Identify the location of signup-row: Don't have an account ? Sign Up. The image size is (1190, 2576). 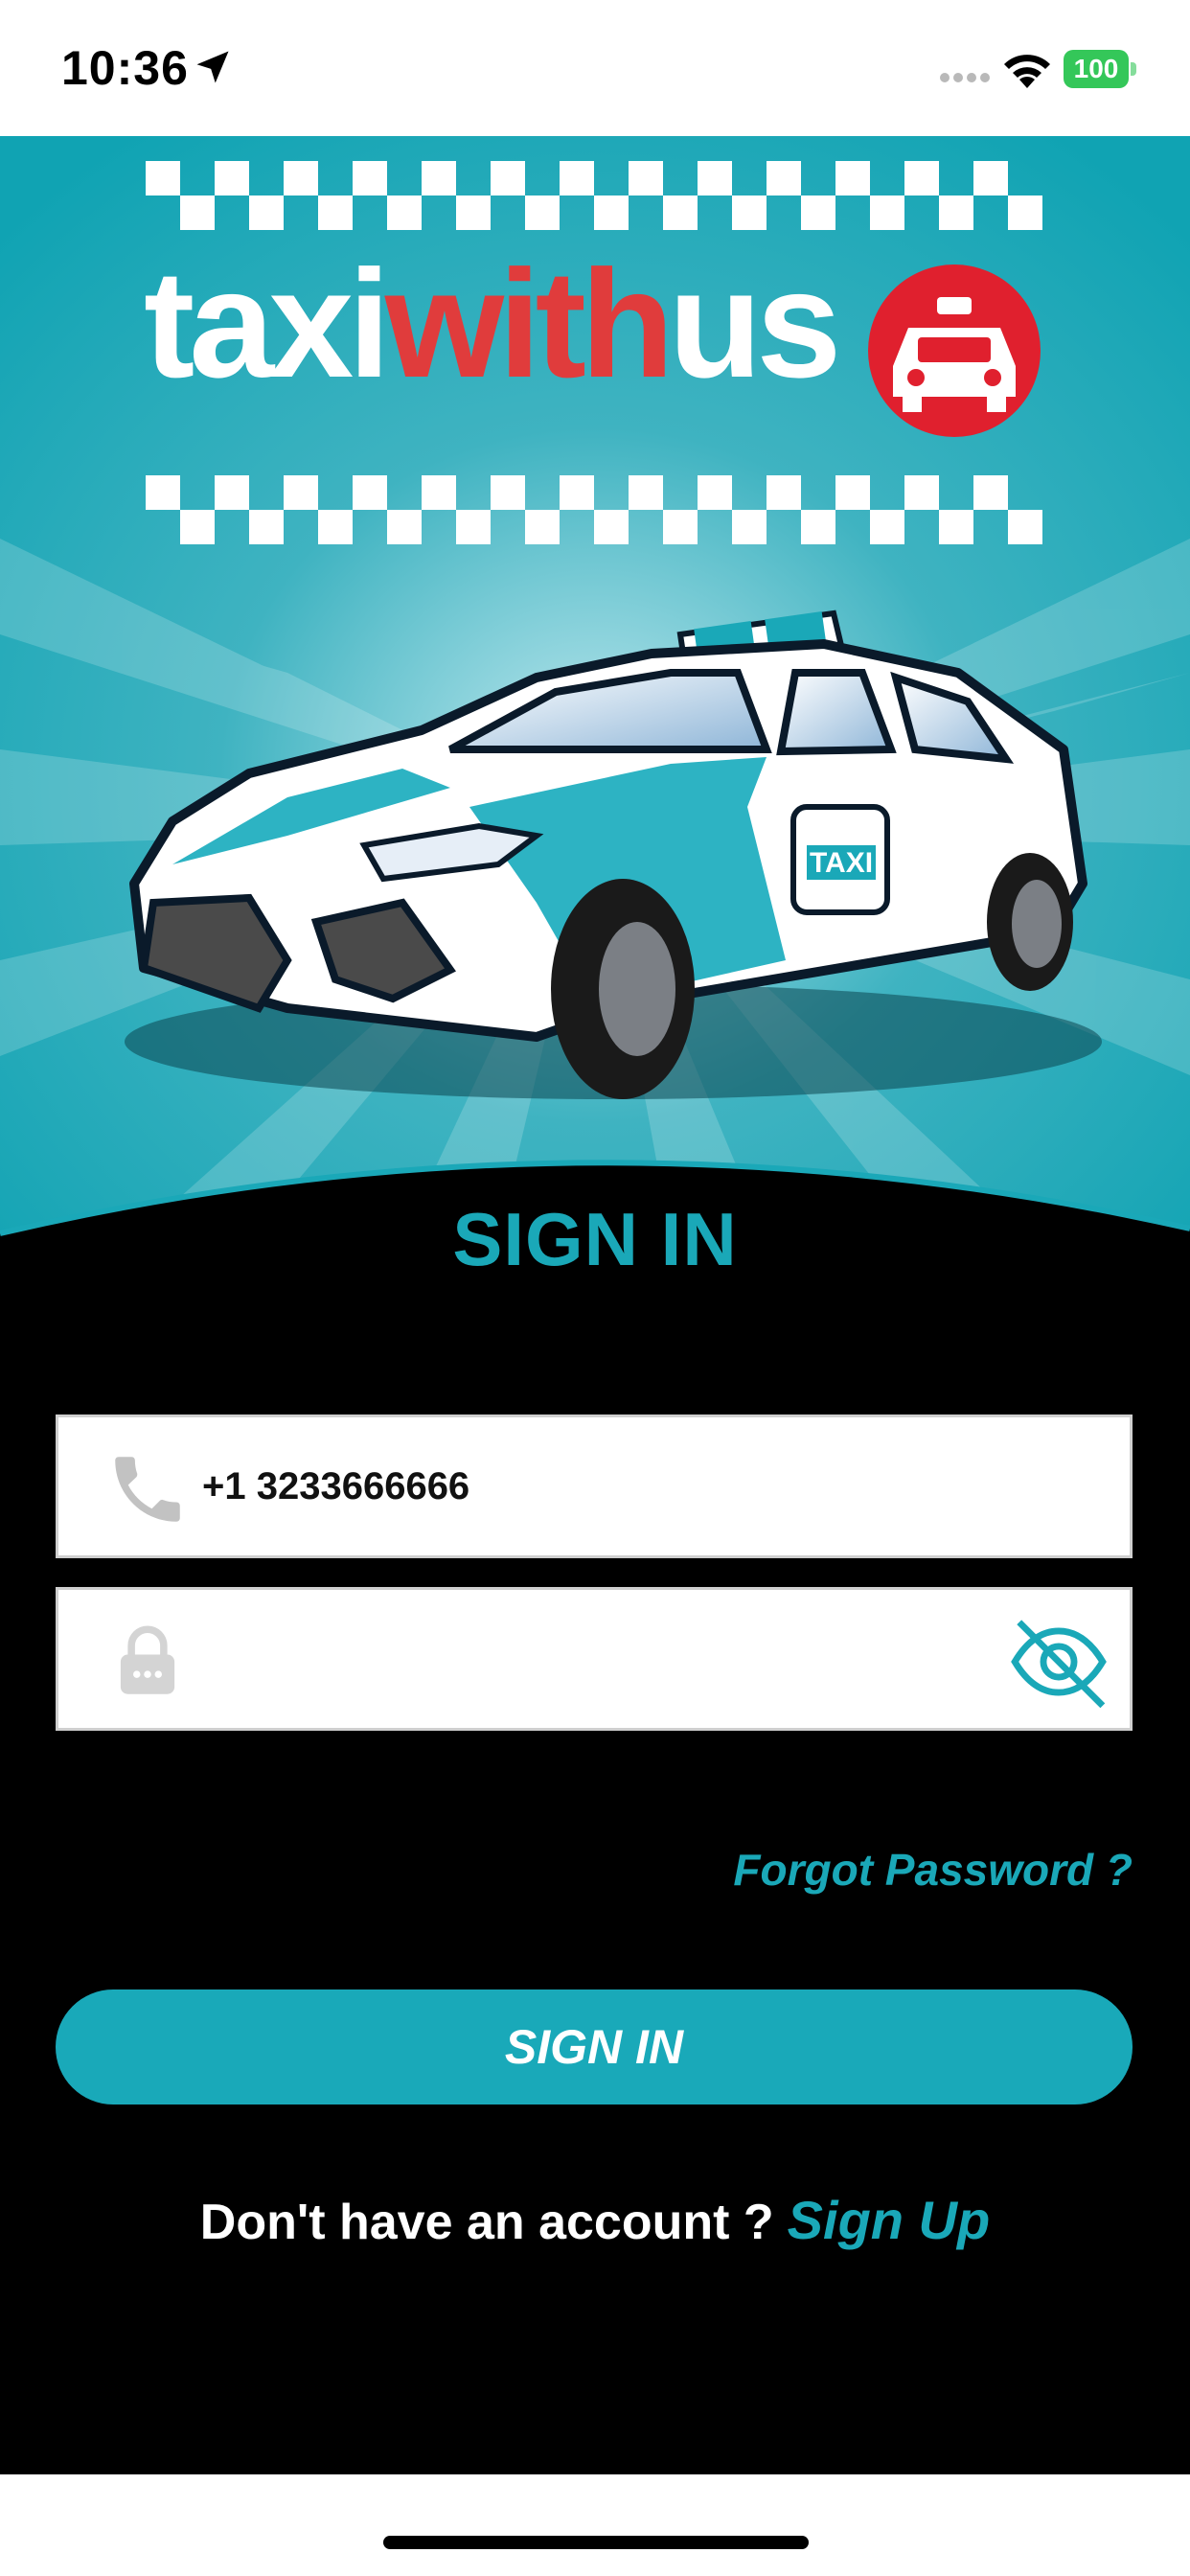
(595, 2220).